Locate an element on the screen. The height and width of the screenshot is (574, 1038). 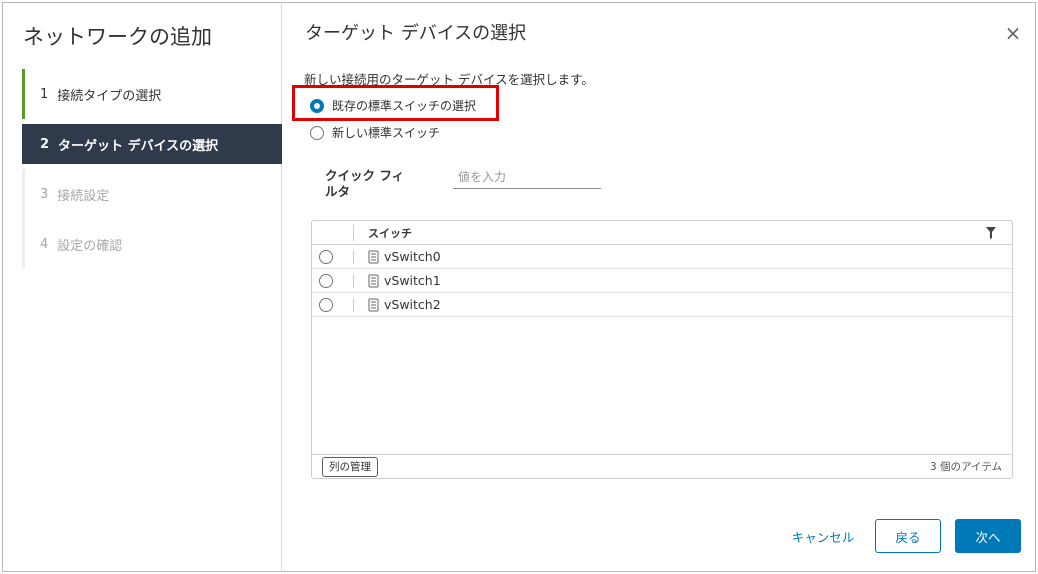
step-number: 1 is located at coordinates (44, 94).